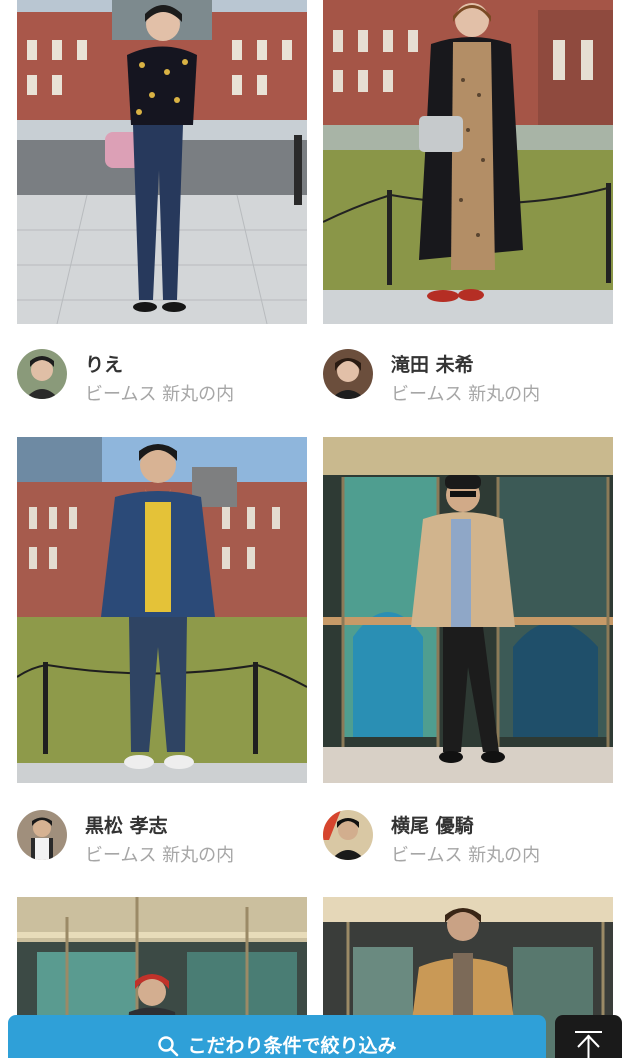 The height and width of the screenshot is (1058, 630). Describe the element at coordinates (104, 365) in the screenshot. I see `staff-name: りえ` at that location.